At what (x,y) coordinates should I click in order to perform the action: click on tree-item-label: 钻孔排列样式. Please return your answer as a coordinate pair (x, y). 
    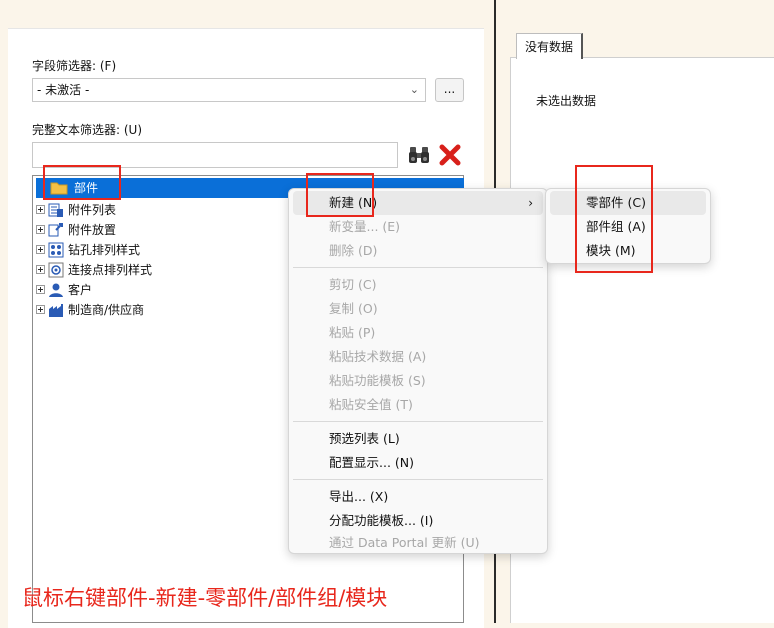
    Looking at the image, I should click on (104, 250).